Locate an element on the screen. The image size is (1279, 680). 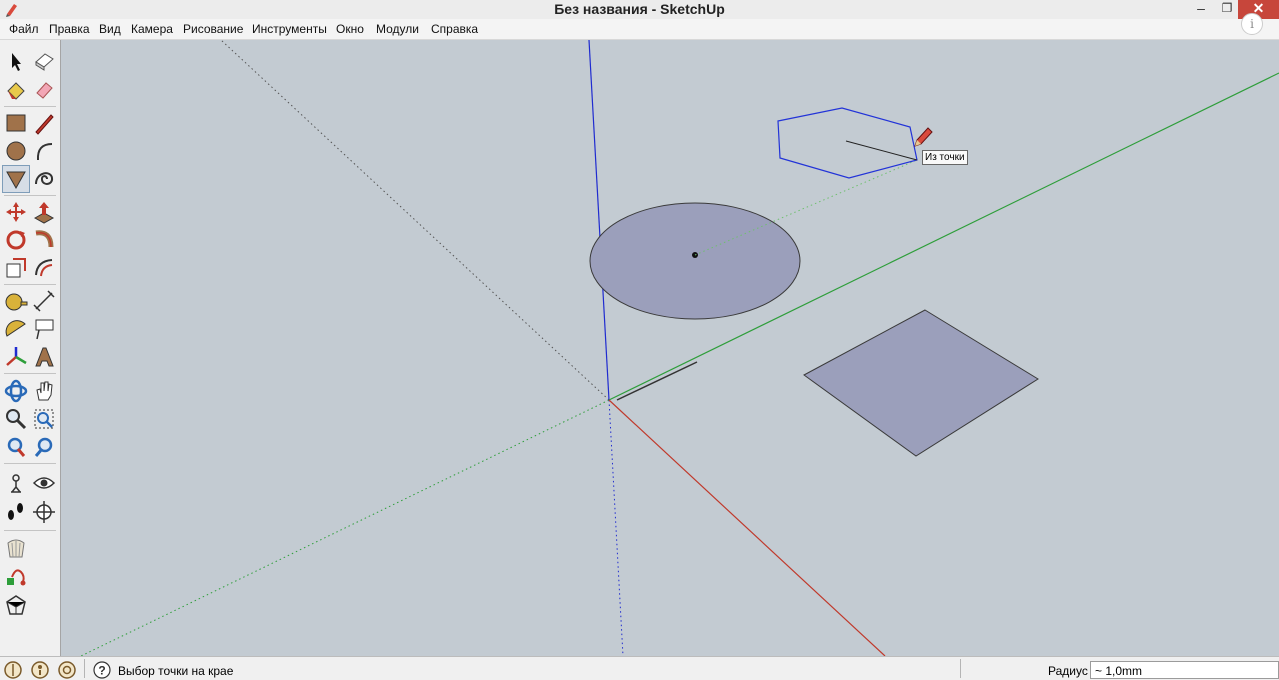
3d-text-icon is located at coordinates (44, 357).